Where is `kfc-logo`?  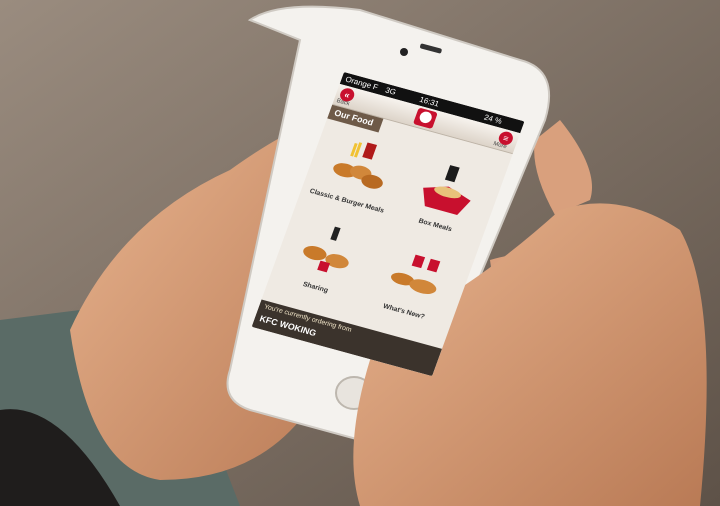 kfc-logo is located at coordinates (425, 118).